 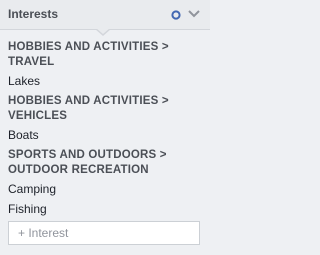 What do you see at coordinates (194, 14) in the screenshot?
I see `chevron-down-icon` at bounding box center [194, 14].